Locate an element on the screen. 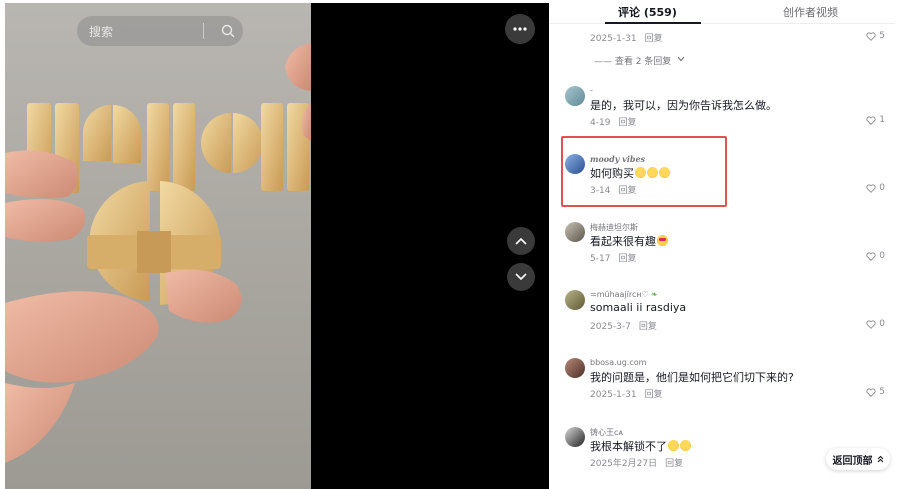 This screenshot has height=489, width=905. like-count: 1 is located at coordinates (882, 120).